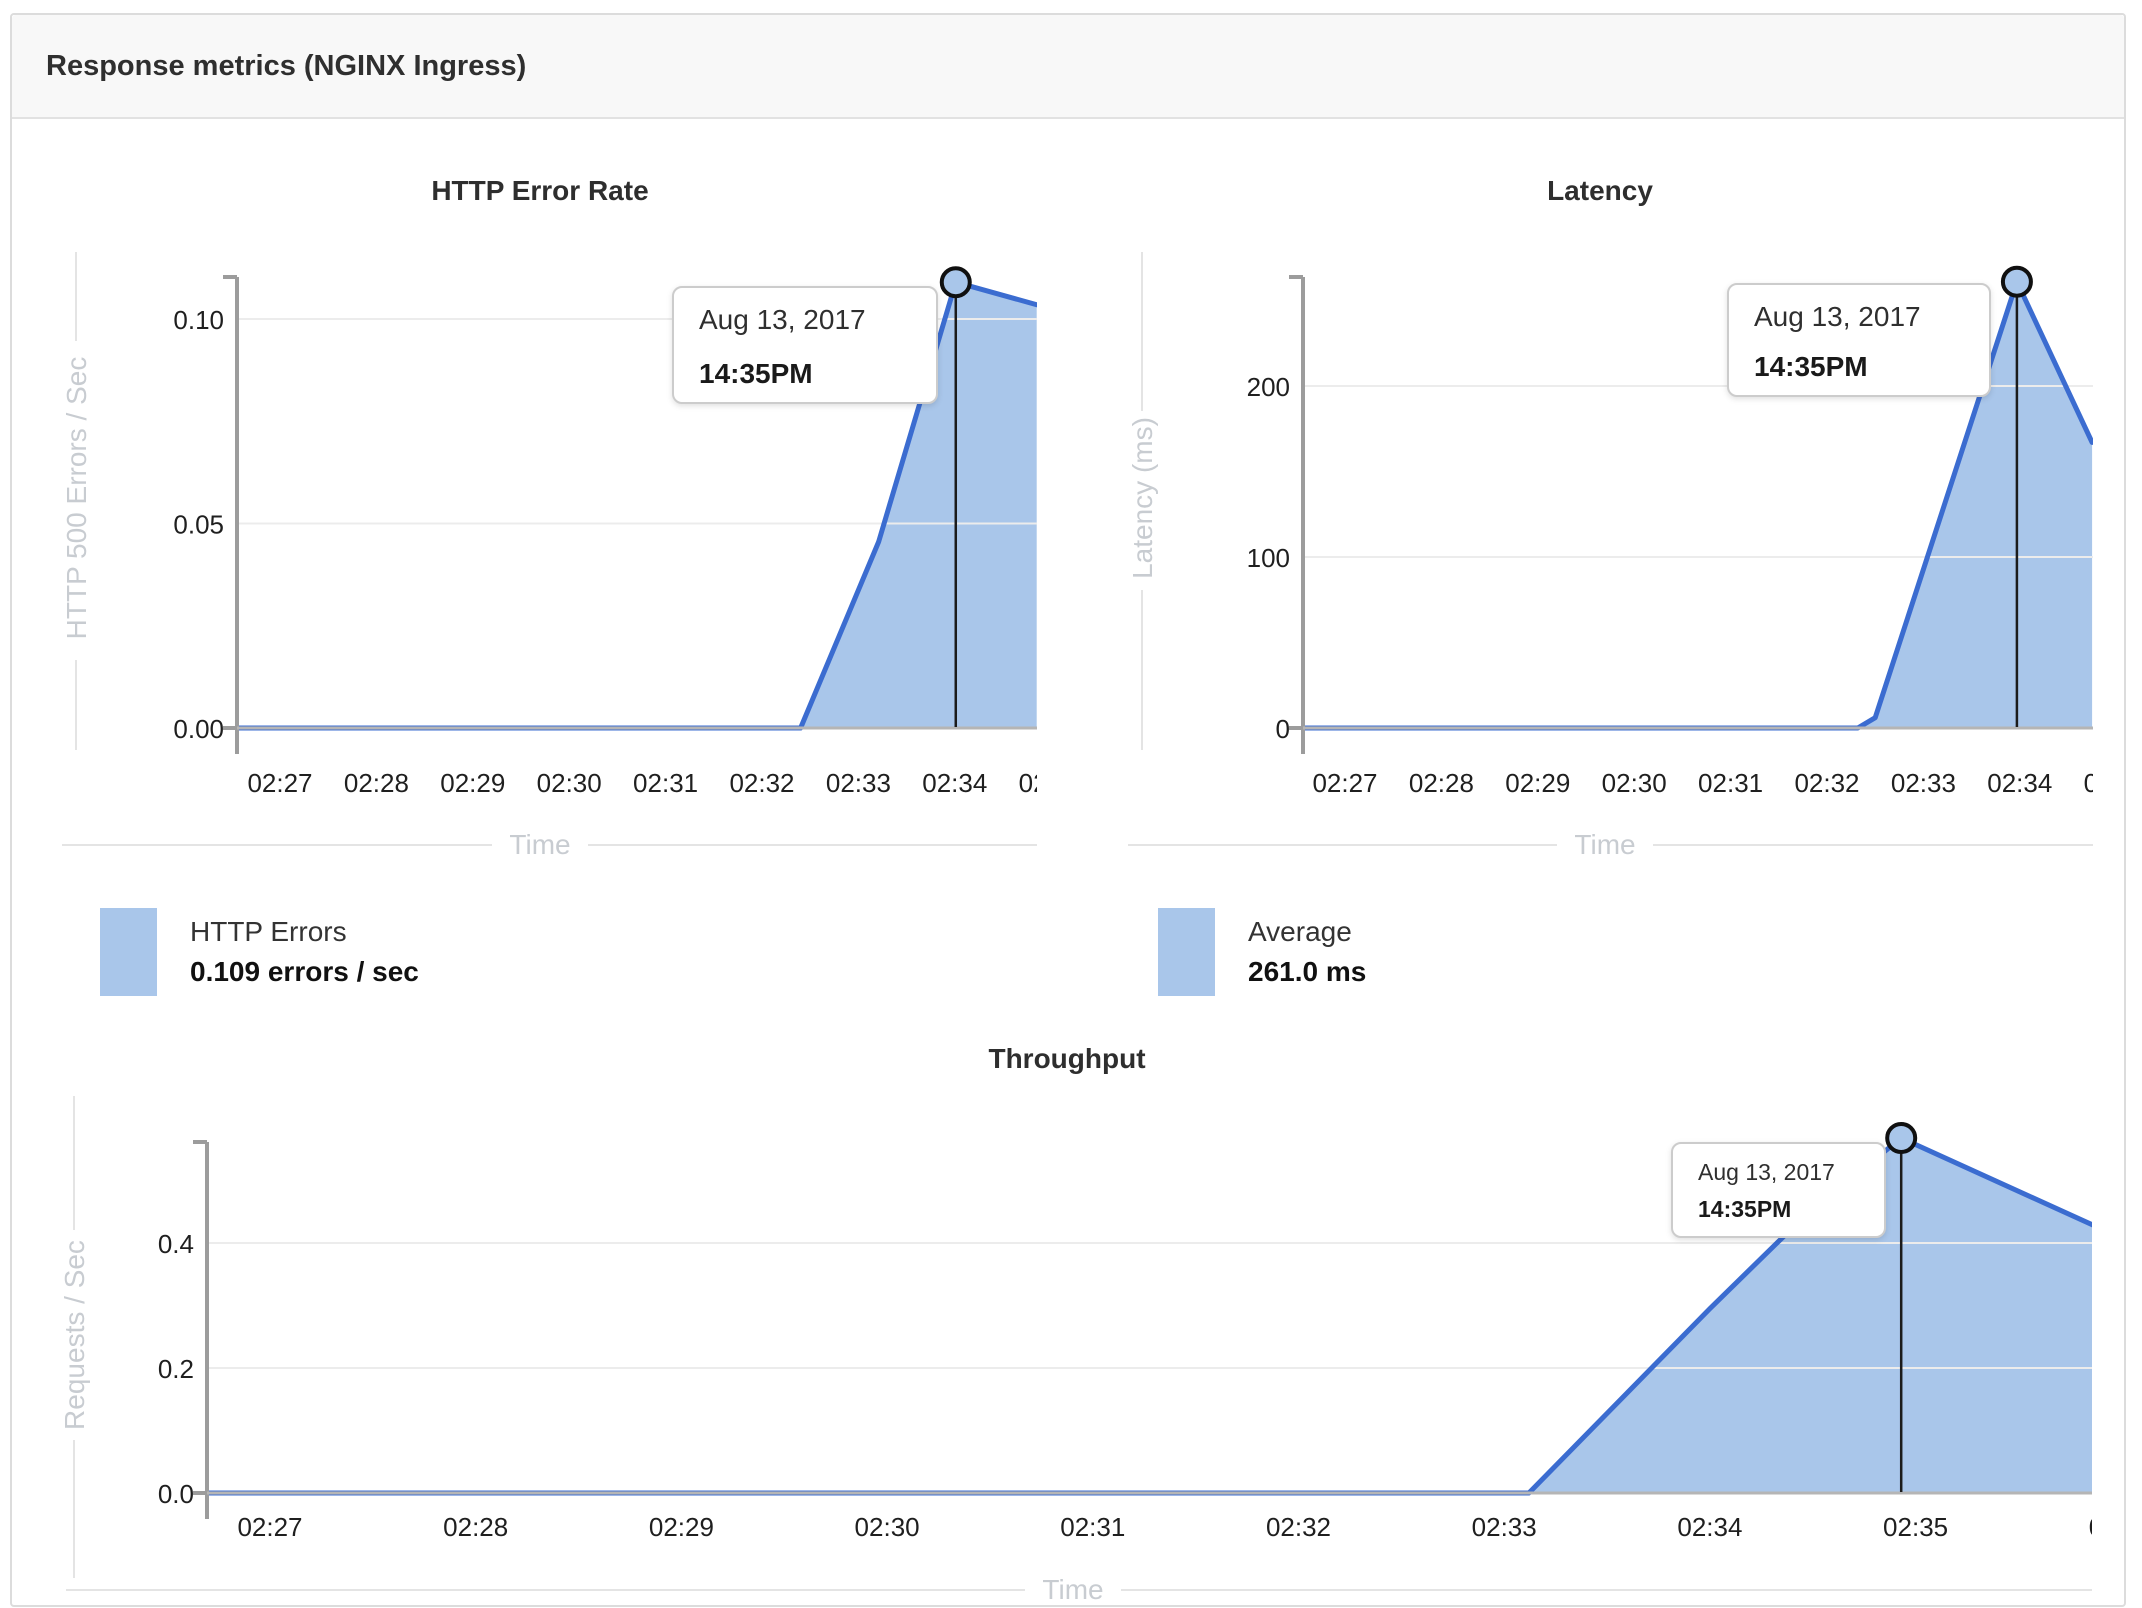 The height and width of the screenshot is (1608, 2142). I want to click on throughput-xtick-1: 02:28, so click(475, 1527).